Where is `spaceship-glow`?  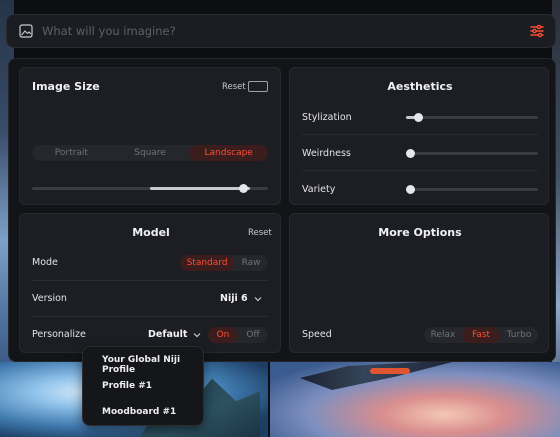 spaceship-glow is located at coordinates (390, 371).